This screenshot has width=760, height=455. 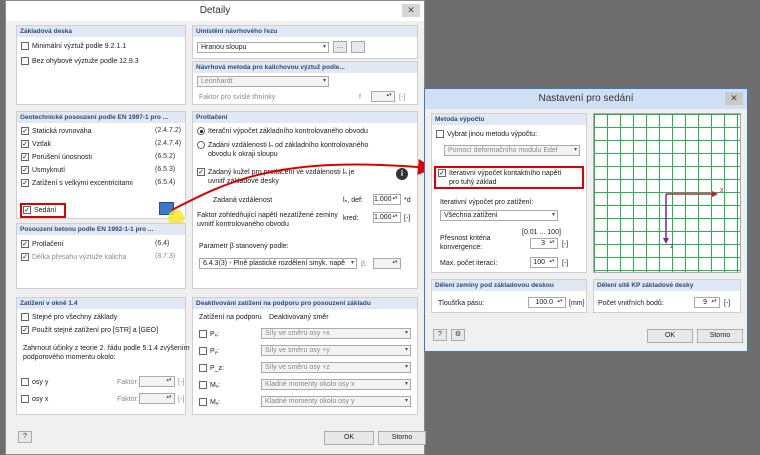 I want to click on geo-item: ✓ Zatížení s velkými excentricitami, so click(x=77, y=183).